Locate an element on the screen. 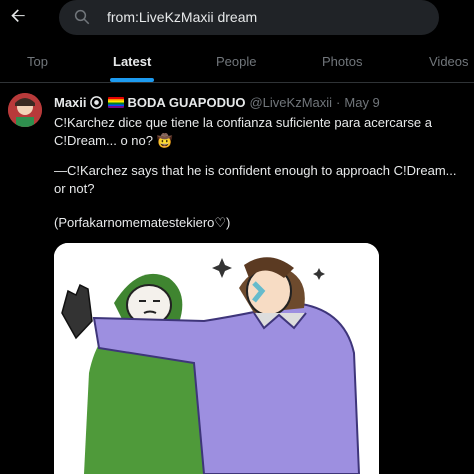 The width and height of the screenshot is (474, 474). author-name: Maxii is located at coordinates (70, 102).